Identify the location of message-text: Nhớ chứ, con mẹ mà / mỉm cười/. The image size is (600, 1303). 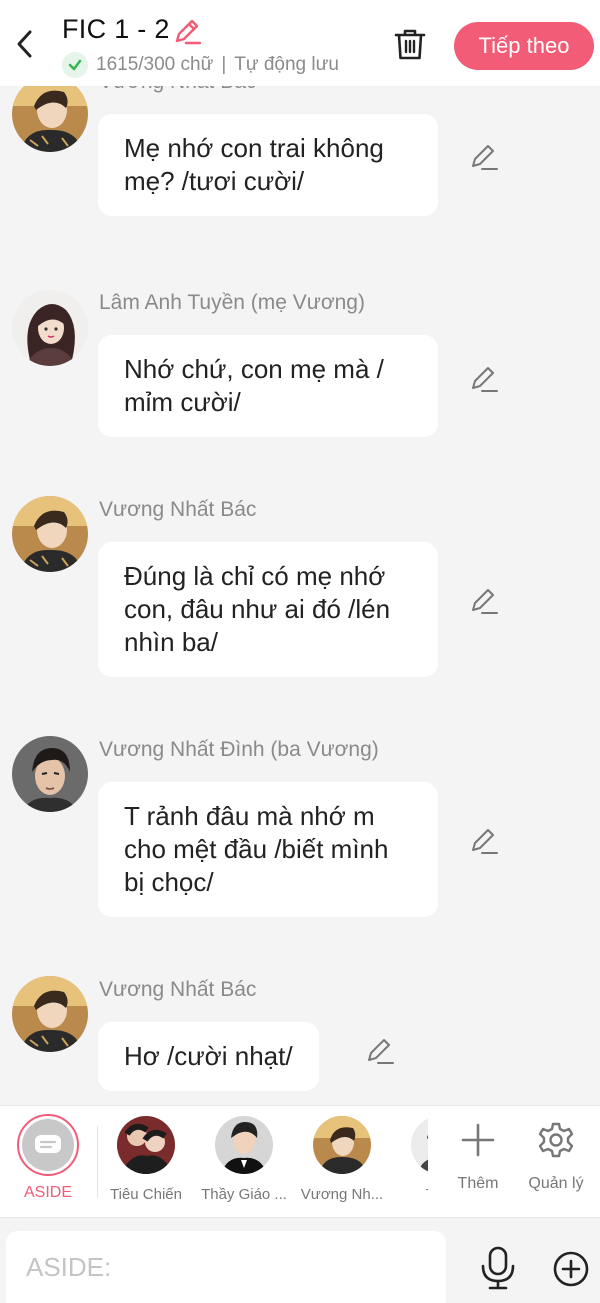
(254, 385).